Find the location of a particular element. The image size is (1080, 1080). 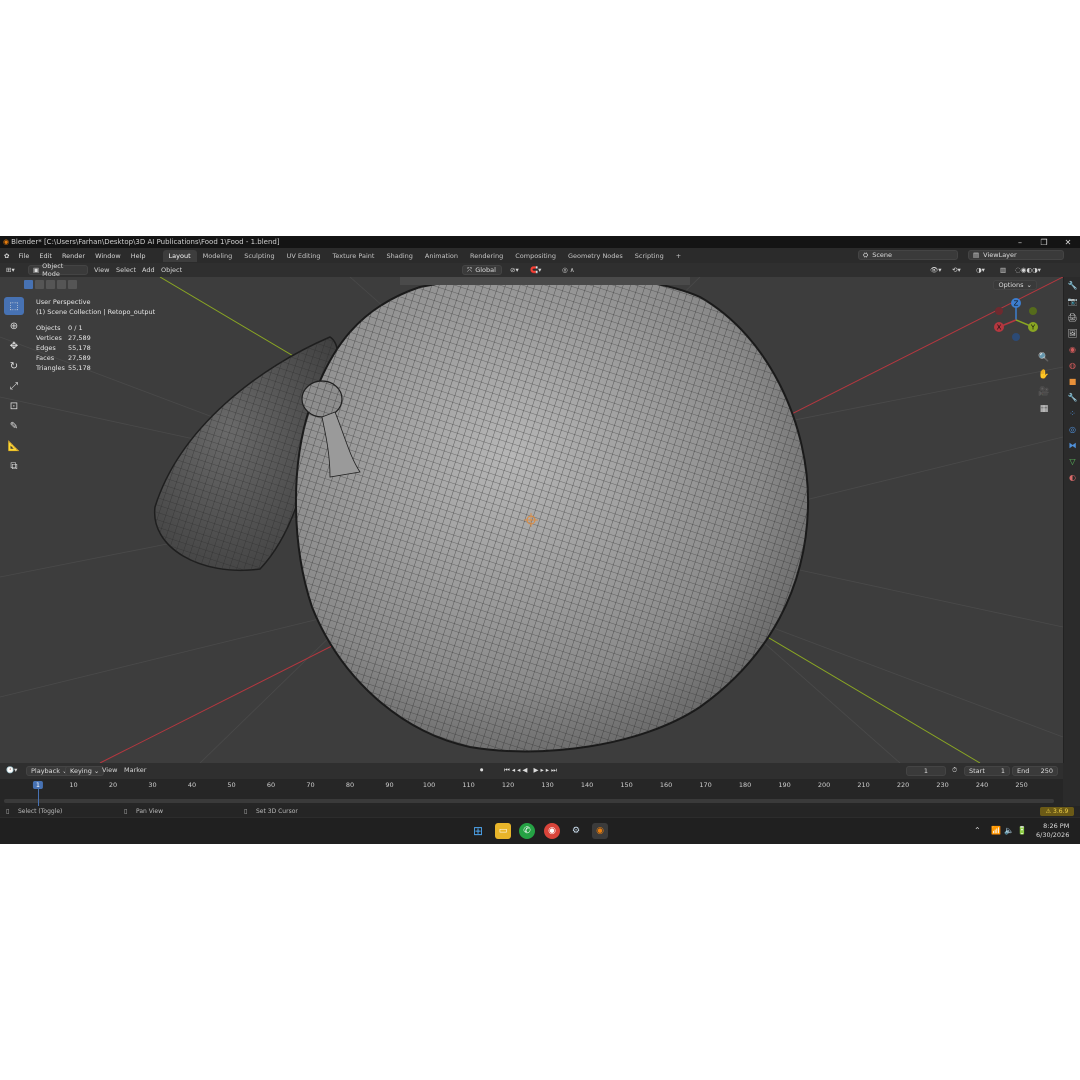

battery-icon: 🔋 is located at coordinates (1022, 830).